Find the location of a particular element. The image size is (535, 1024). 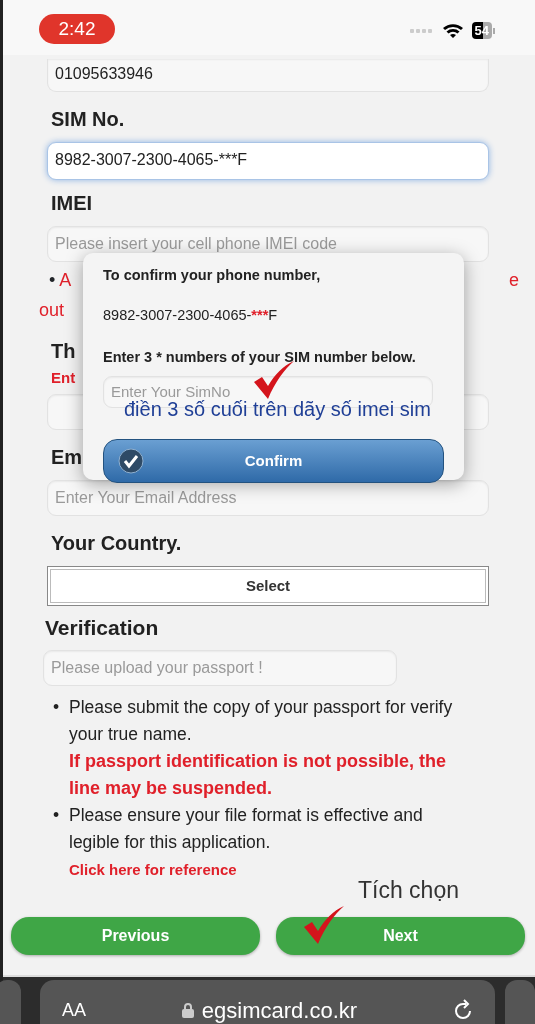

signal-icon is located at coordinates (421, 30).